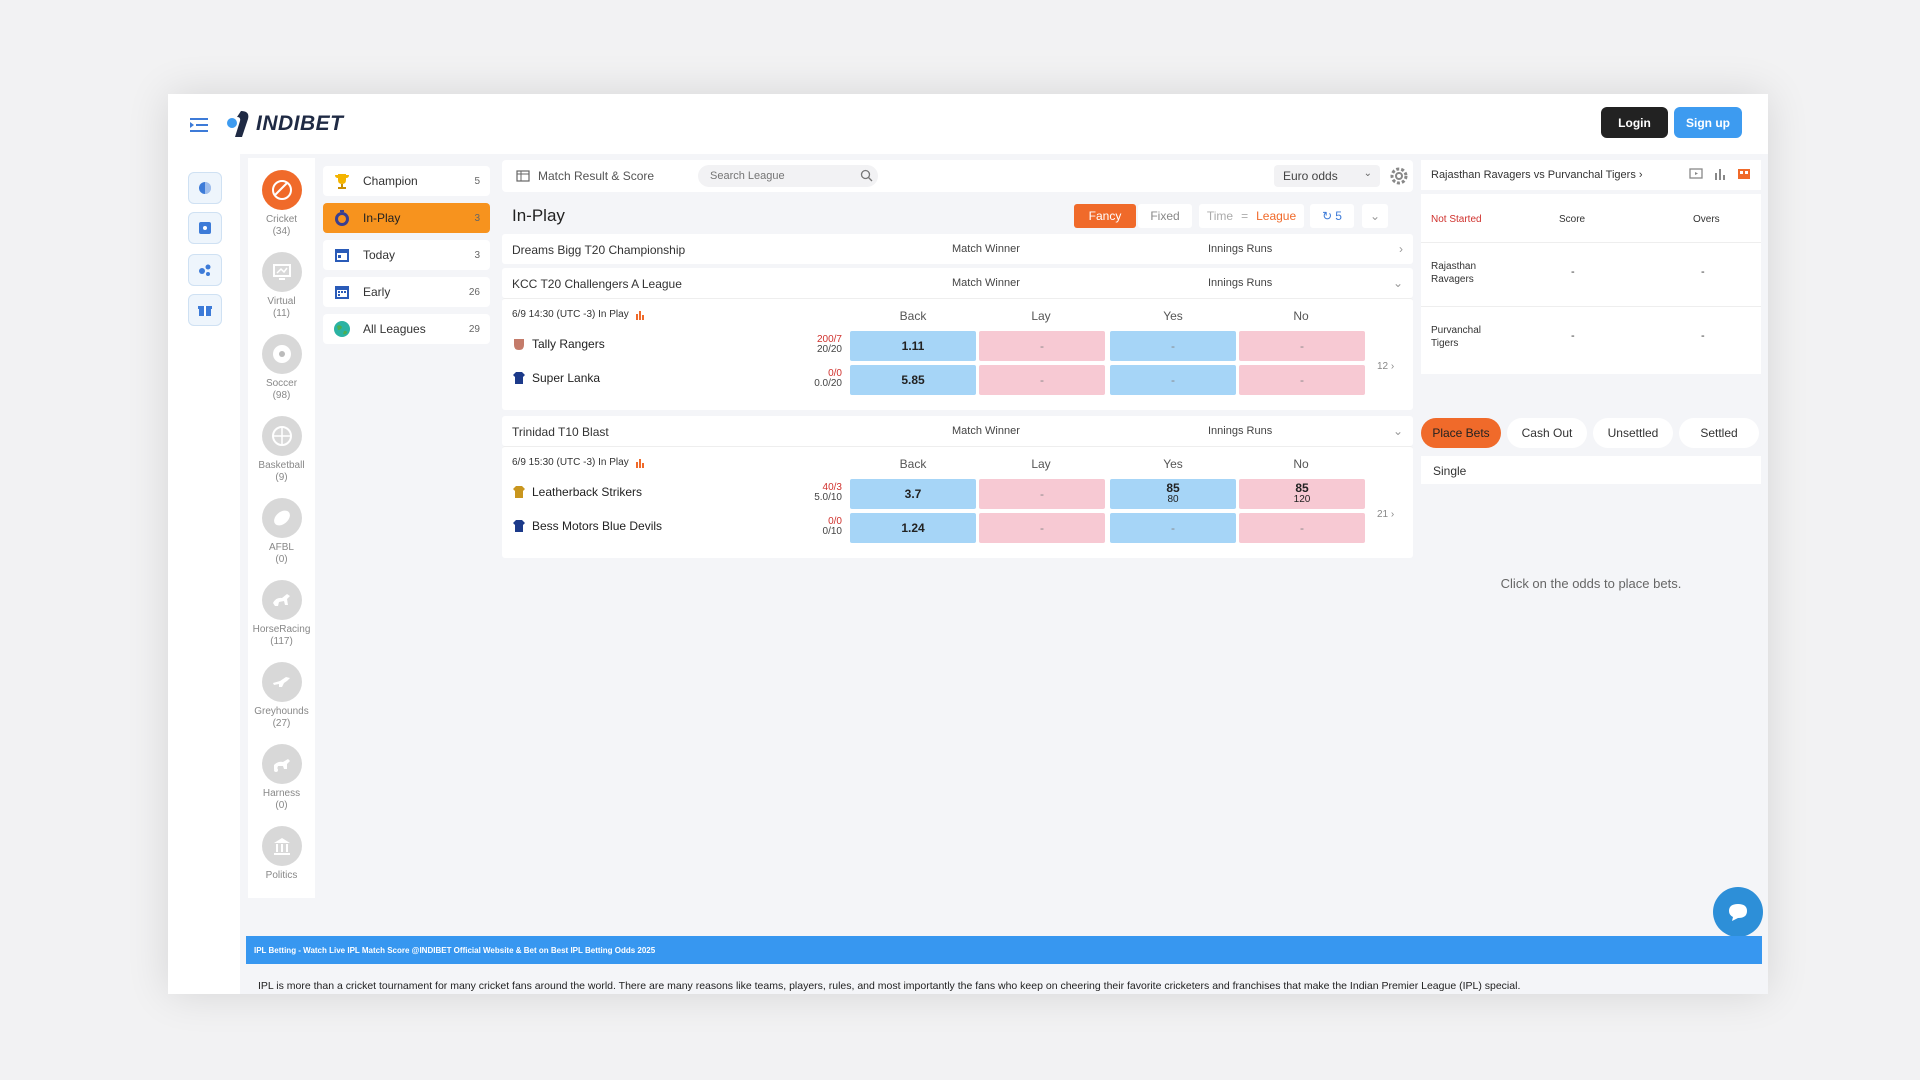  I want to click on more-markets-link: 12 ›, so click(1385, 366).